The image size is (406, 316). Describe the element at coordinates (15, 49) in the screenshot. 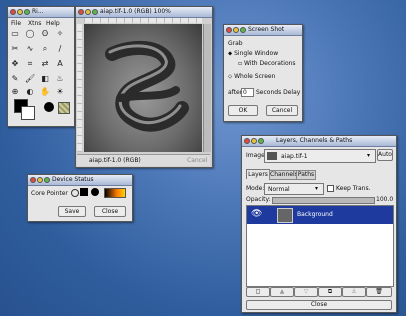

I see `scissors-icon: ✂` at that location.